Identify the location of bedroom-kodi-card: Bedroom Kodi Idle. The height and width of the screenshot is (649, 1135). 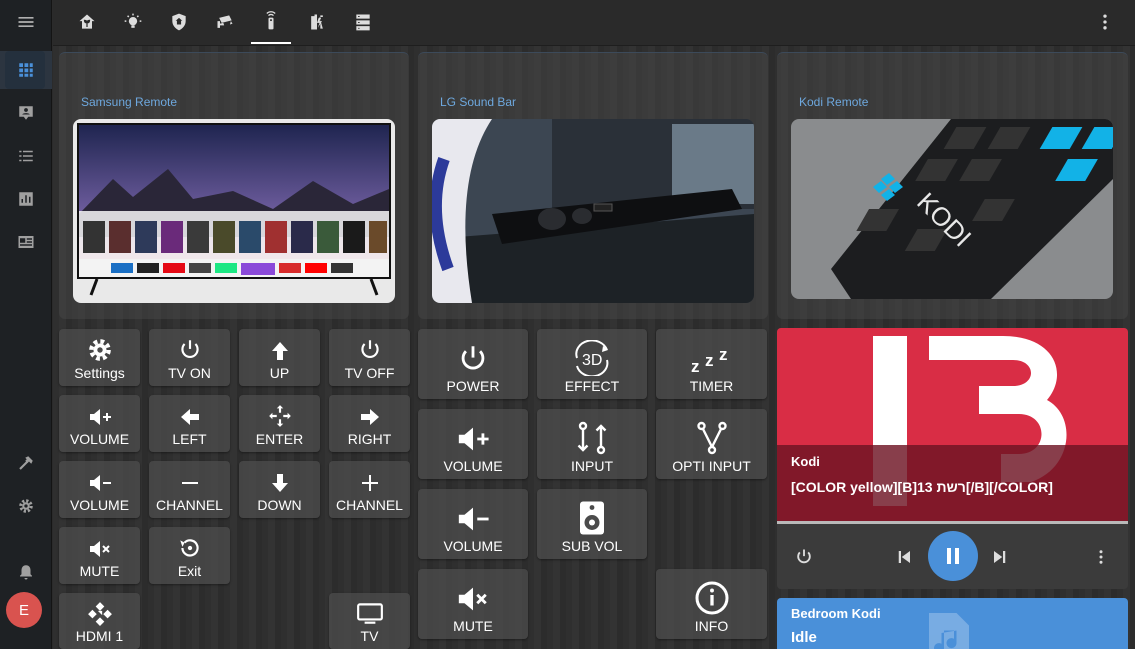
(952, 623).